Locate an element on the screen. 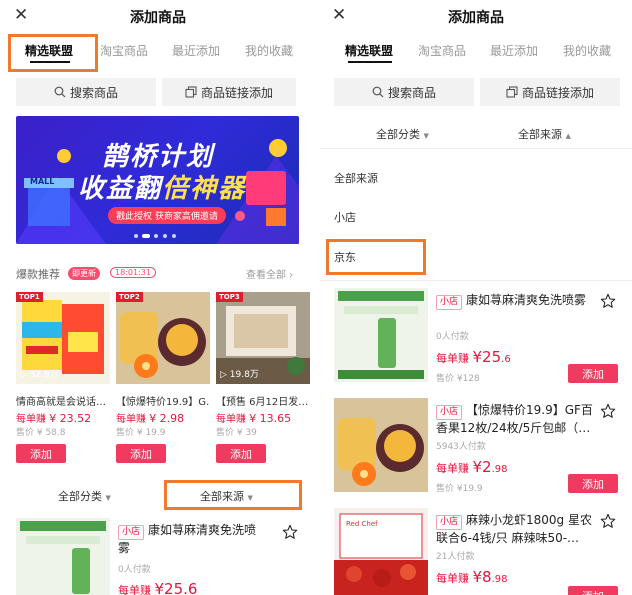 The image size is (632, 595). svg-text: Red Chef is located at coordinates (362, 524).